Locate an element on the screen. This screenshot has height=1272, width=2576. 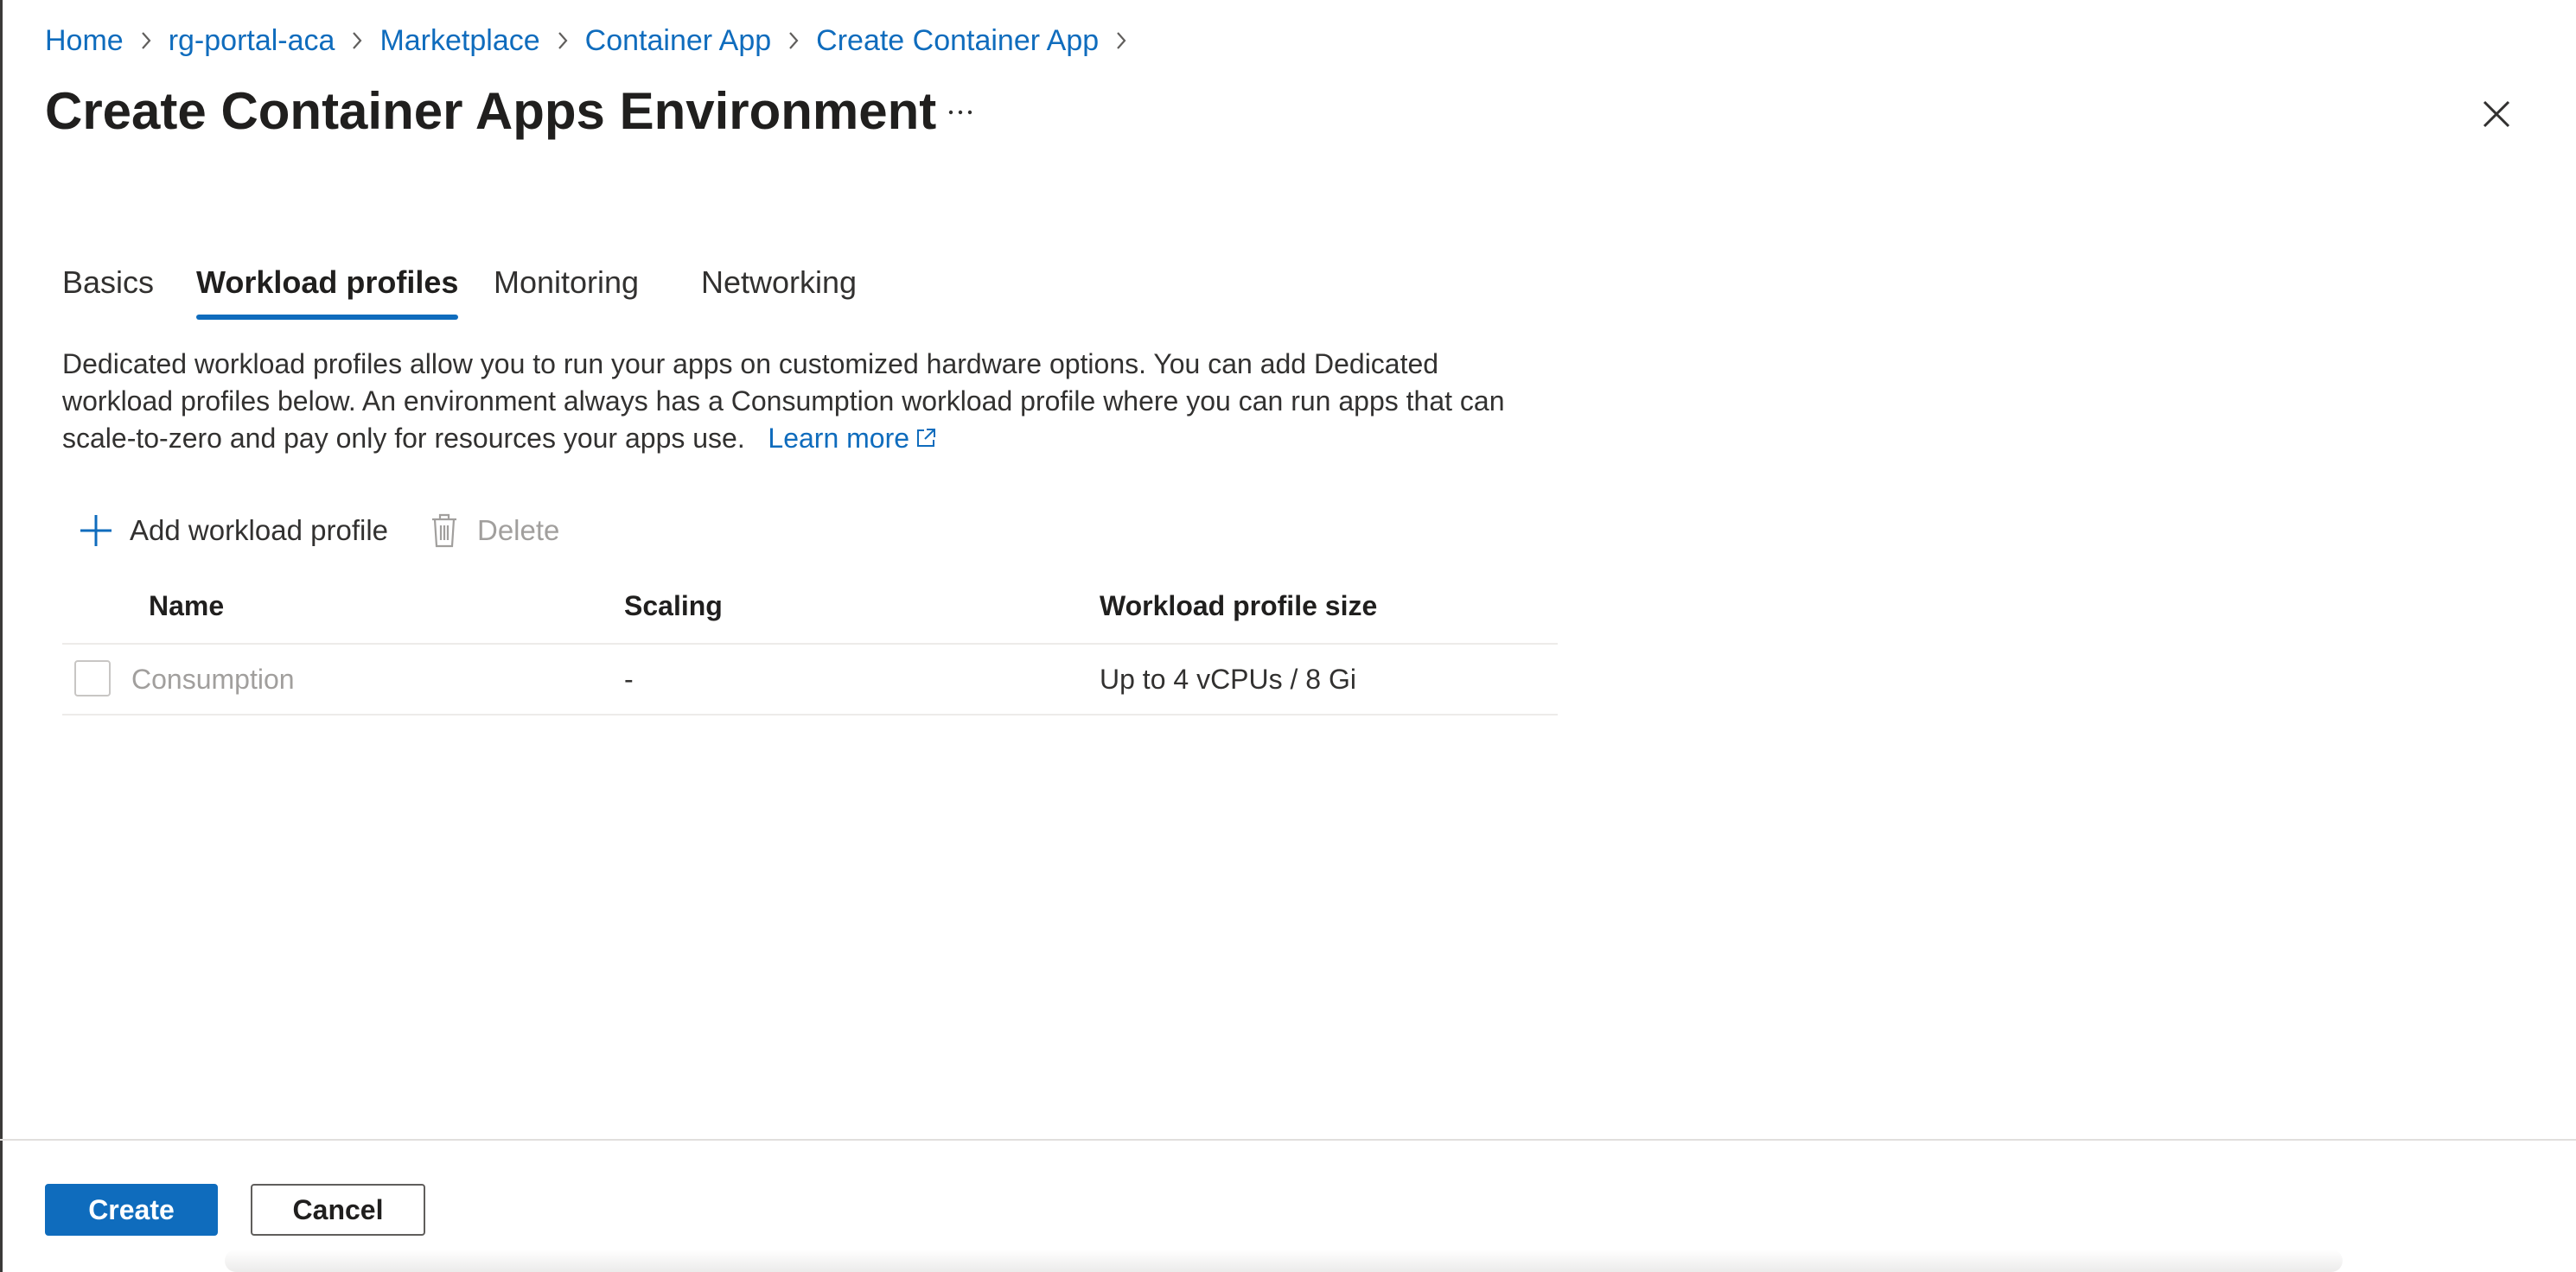
column-header-size: Workload profile size is located at coordinates (1238, 606).